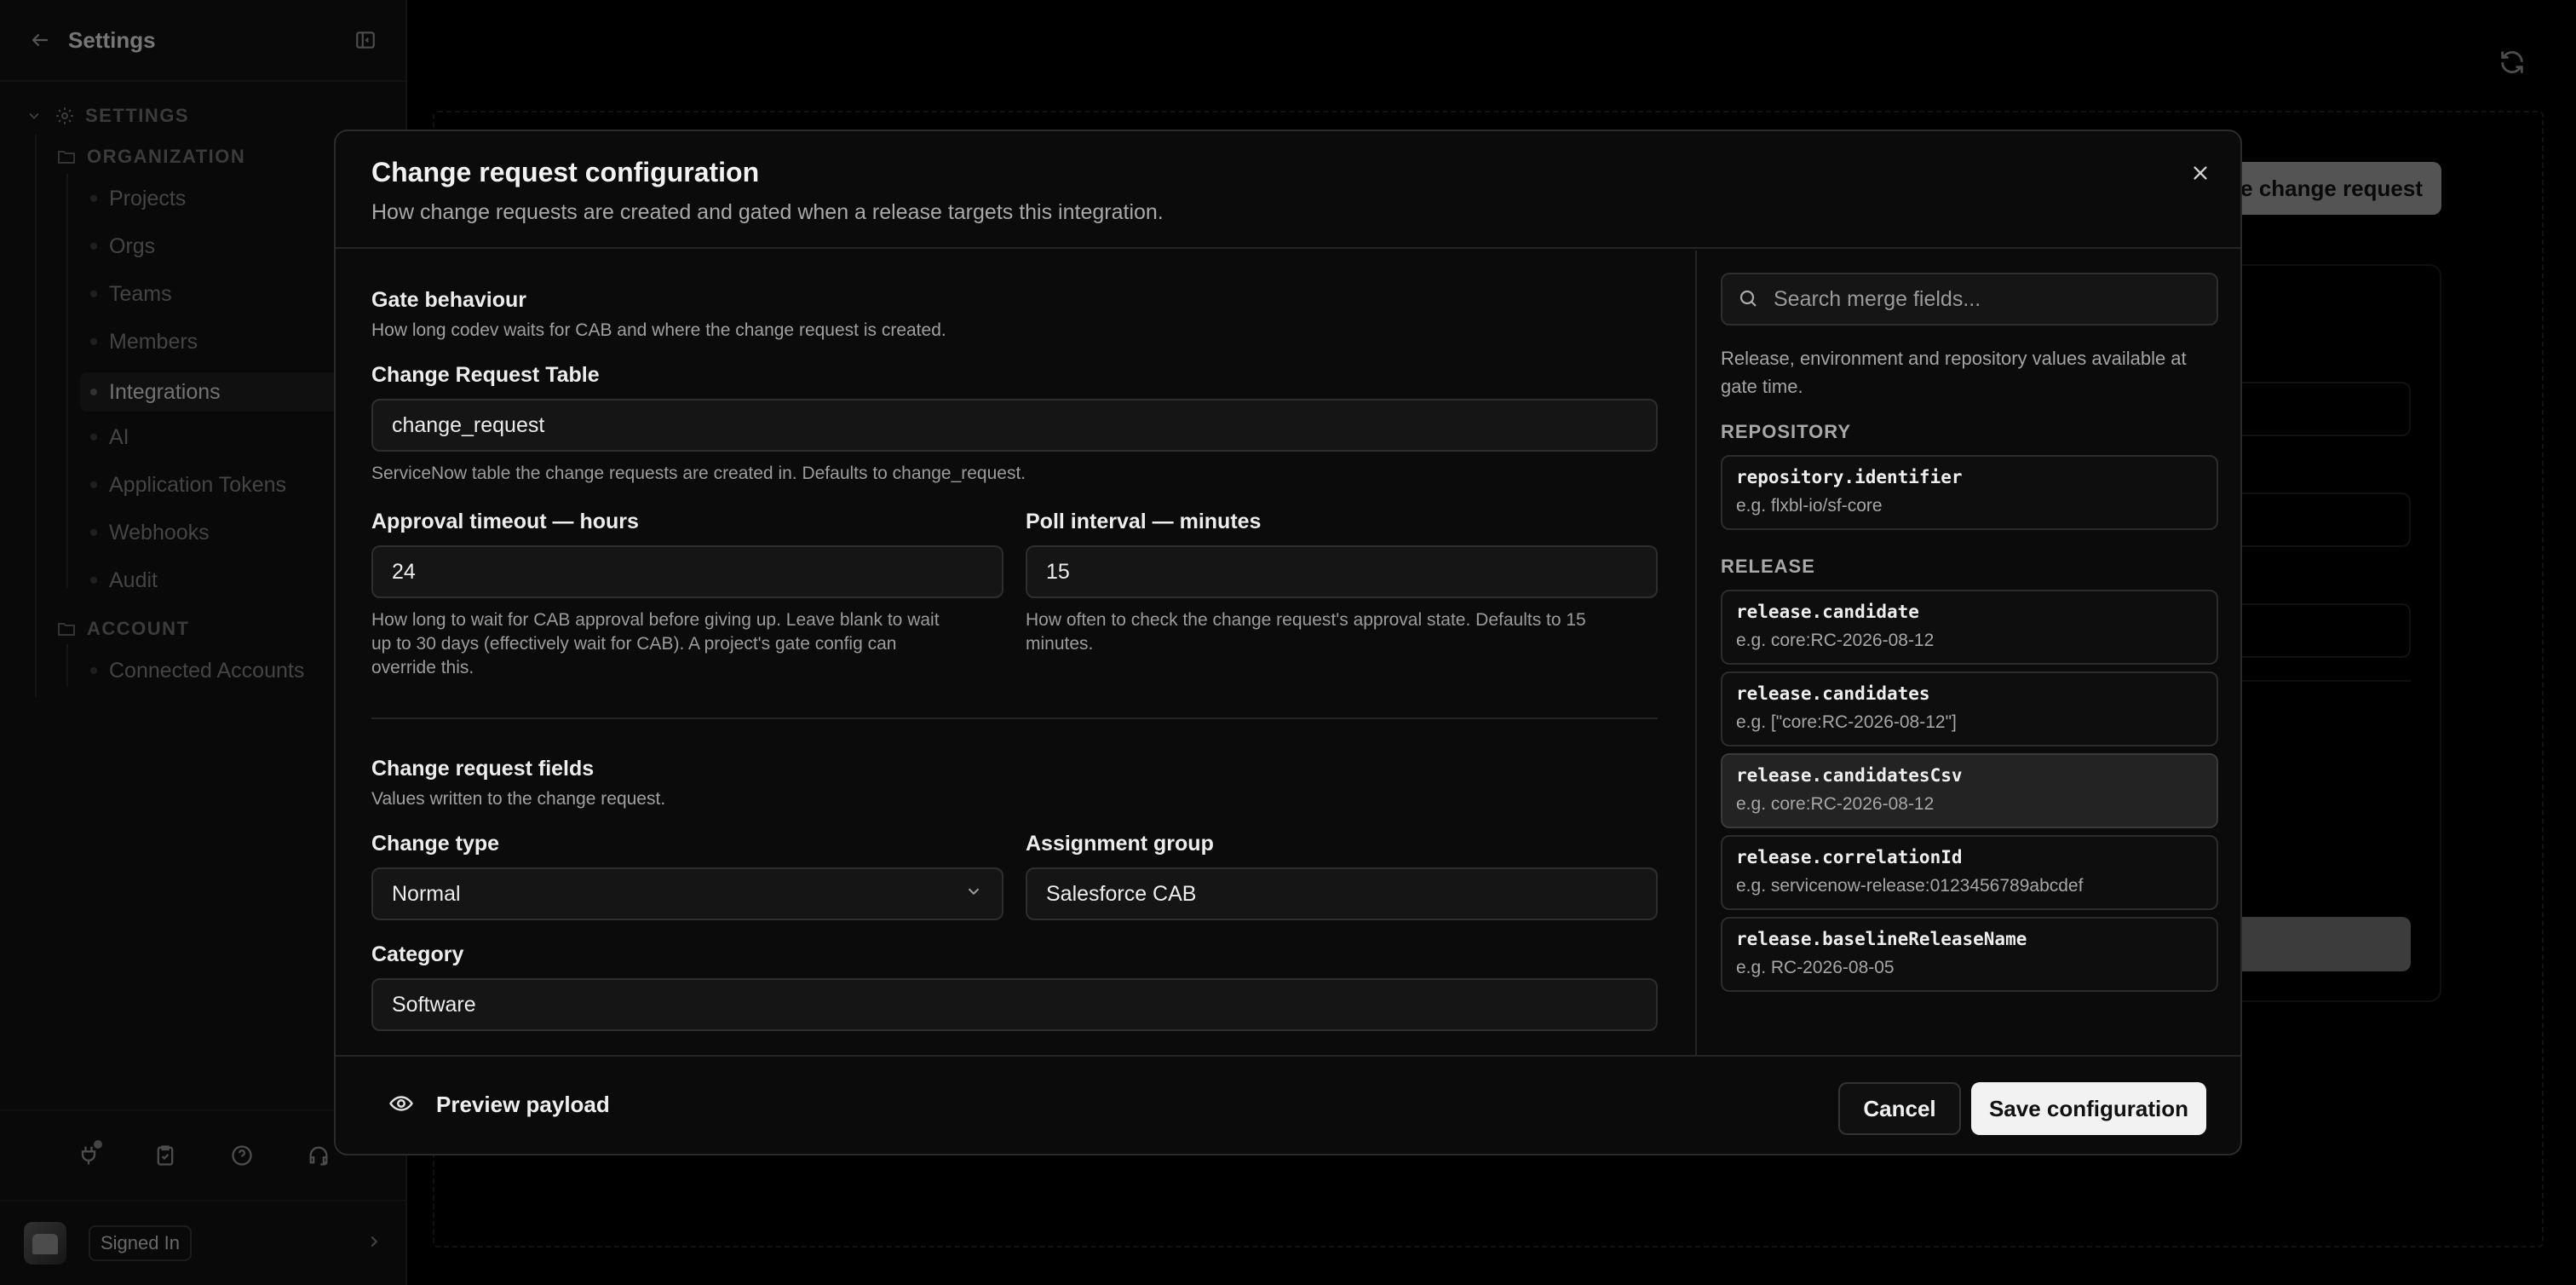  Describe the element at coordinates (519, 799) in the screenshot. I see `change-request-fields-subtitle: Values written to the change request.` at that location.